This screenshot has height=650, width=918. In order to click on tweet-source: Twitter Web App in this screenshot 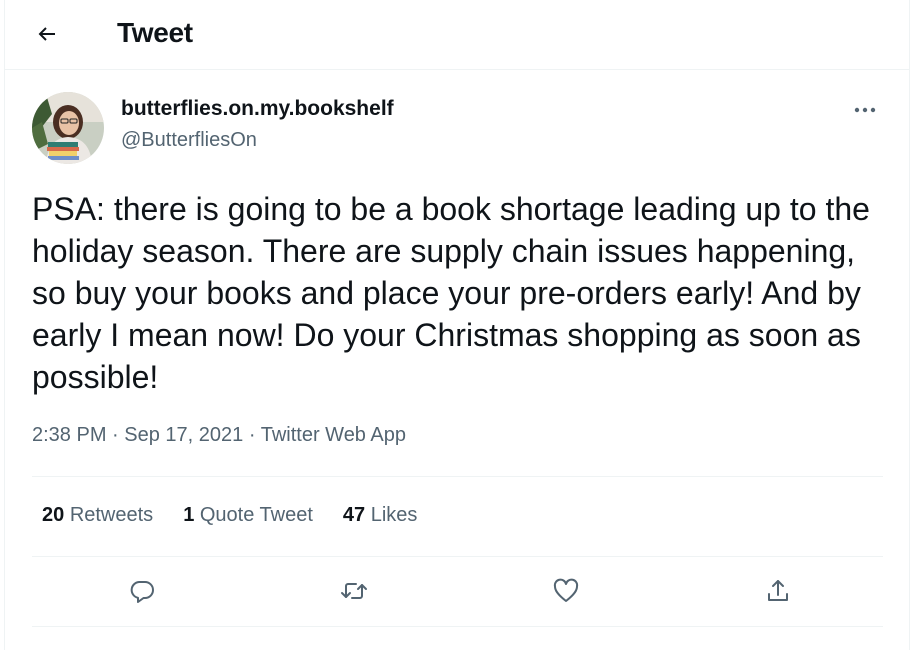, I will do `click(333, 435)`.